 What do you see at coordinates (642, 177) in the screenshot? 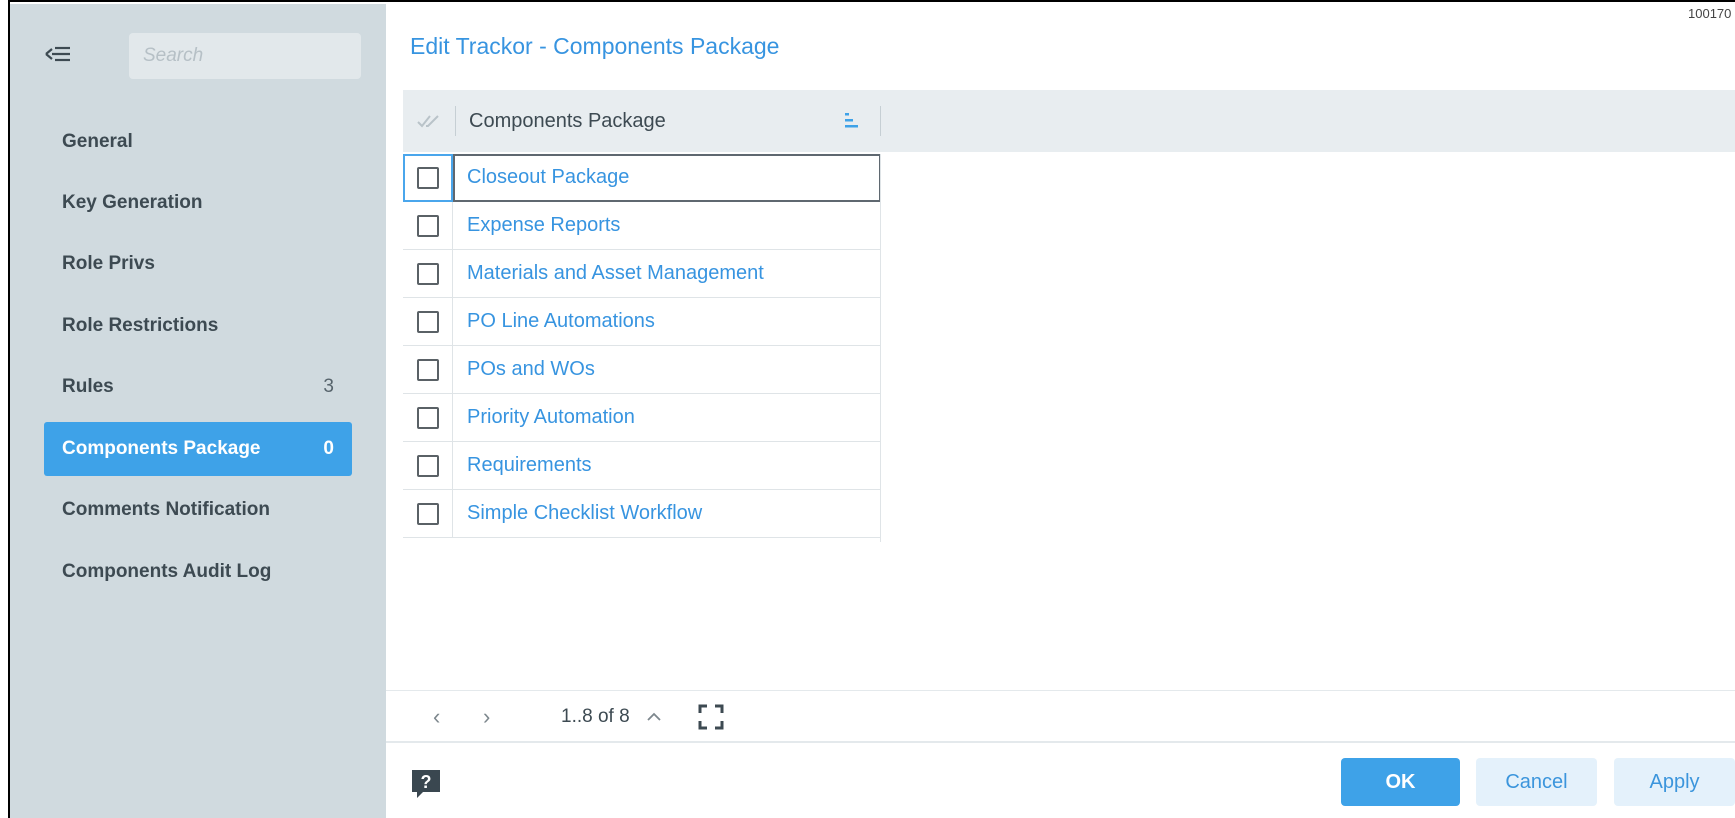
I see `table-row: Closeout Package` at bounding box center [642, 177].